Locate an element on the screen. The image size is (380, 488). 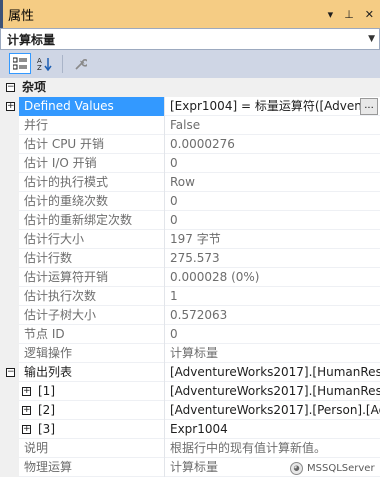
svg-text: Z is located at coordinates (39, 67).